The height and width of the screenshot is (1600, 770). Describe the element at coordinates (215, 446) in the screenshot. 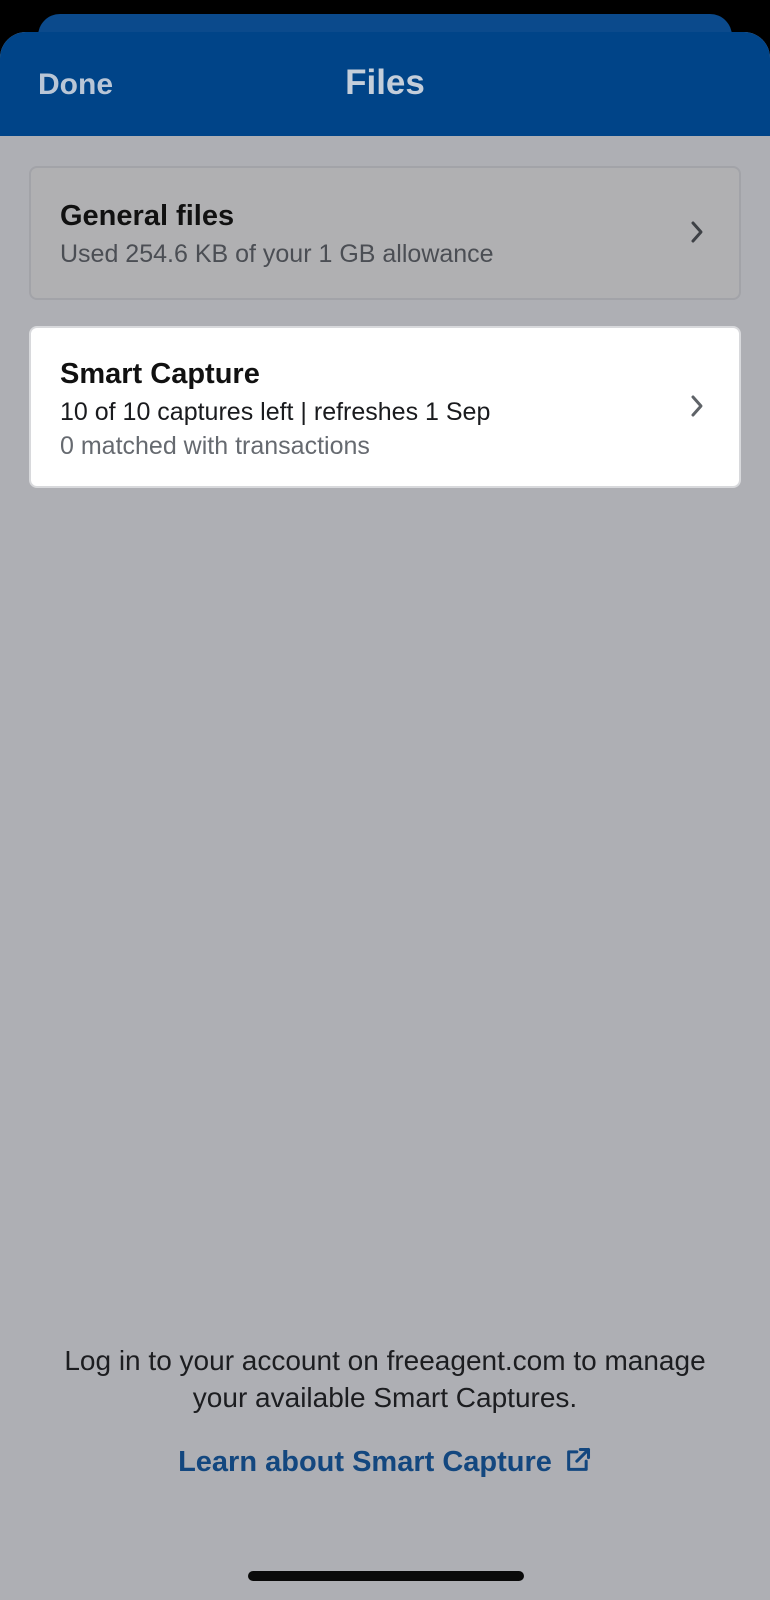

I see `smart-capture-matched: 0 matched with transactions` at that location.